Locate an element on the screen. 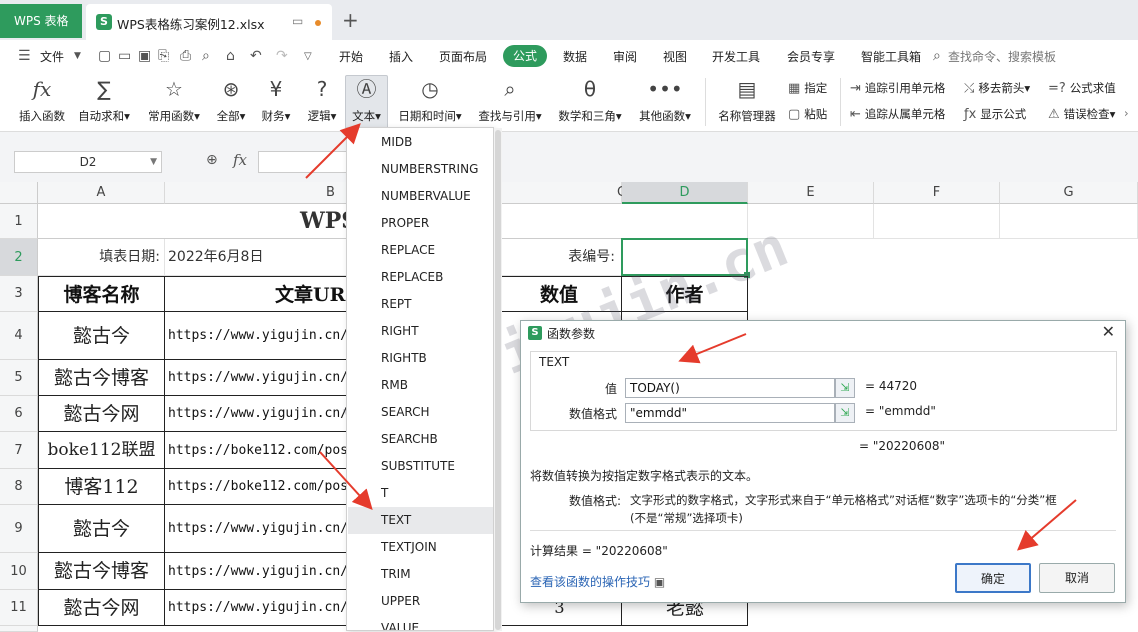  dropdown-item-proper: PROPER is located at coordinates (420, 223).